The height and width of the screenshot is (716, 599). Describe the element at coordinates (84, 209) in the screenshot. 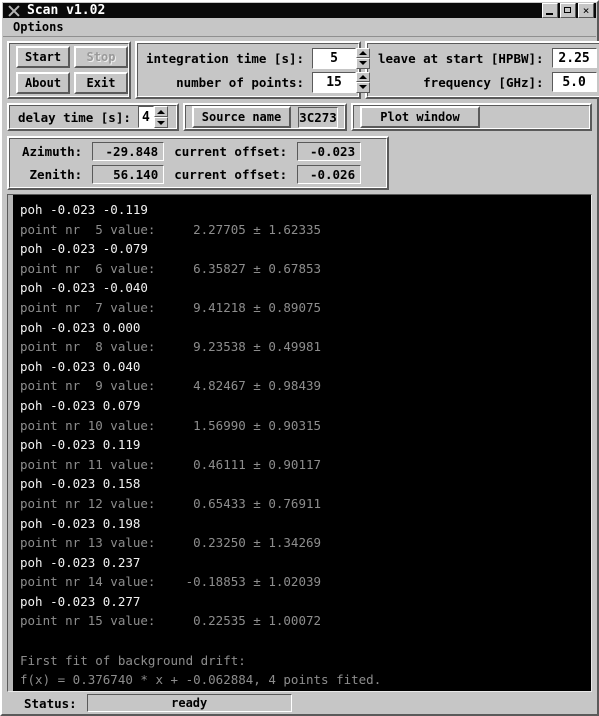

I see `terminal-line: poh -0.023 -0.119` at that location.